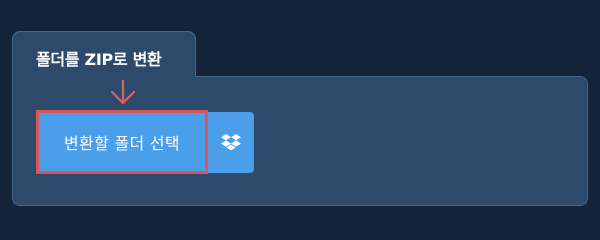 This screenshot has width=600, height=240. I want to click on dropbox-icon, so click(231, 141).